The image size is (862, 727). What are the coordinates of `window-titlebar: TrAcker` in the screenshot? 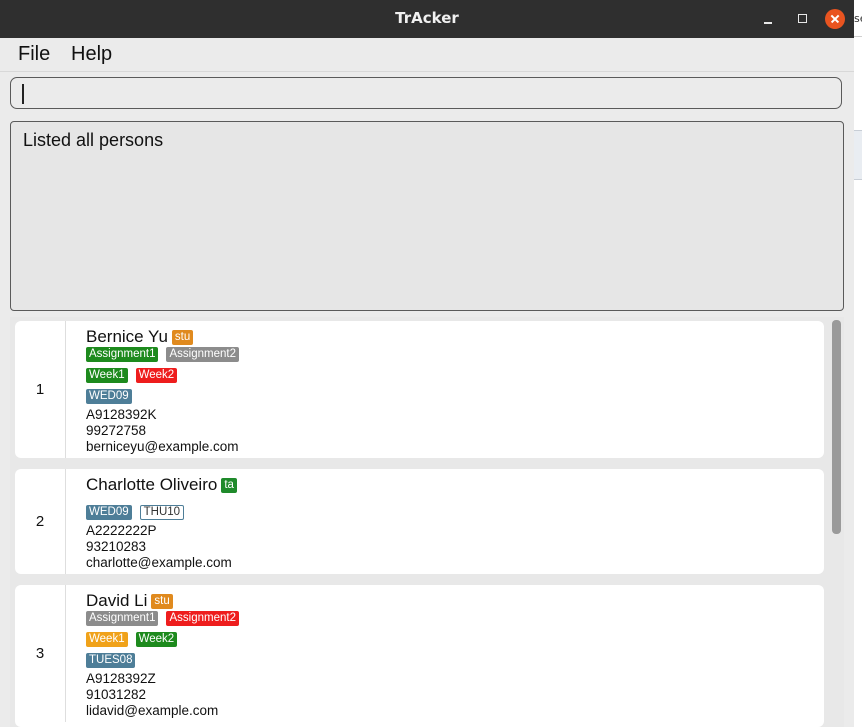 It's located at (427, 19).